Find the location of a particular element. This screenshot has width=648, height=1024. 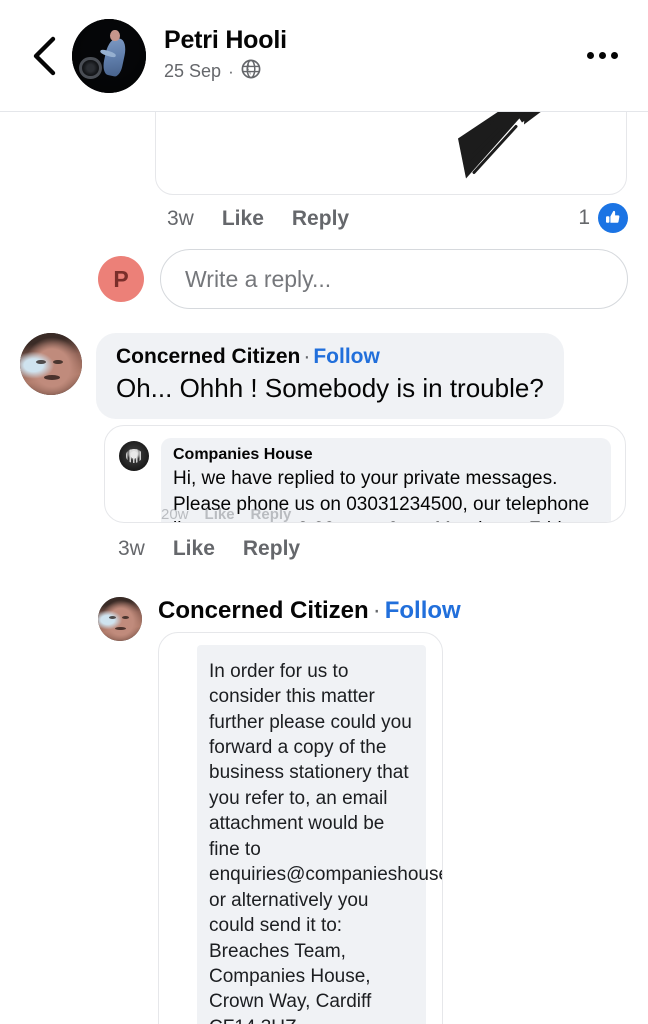

chevron-left-icon is located at coordinates (44, 56).